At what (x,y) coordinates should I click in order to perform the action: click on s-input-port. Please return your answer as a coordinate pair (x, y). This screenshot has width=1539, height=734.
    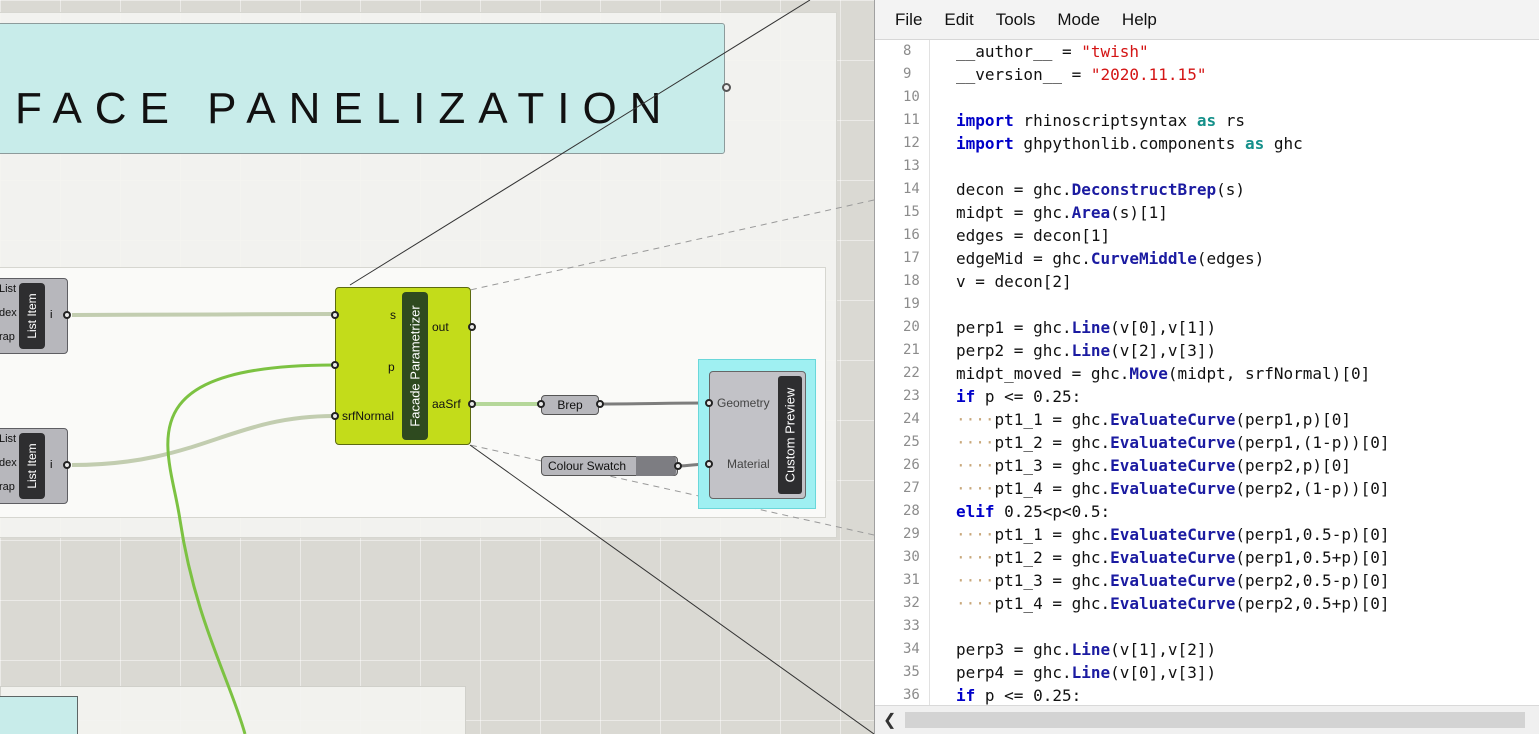
    Looking at the image, I should click on (335, 315).